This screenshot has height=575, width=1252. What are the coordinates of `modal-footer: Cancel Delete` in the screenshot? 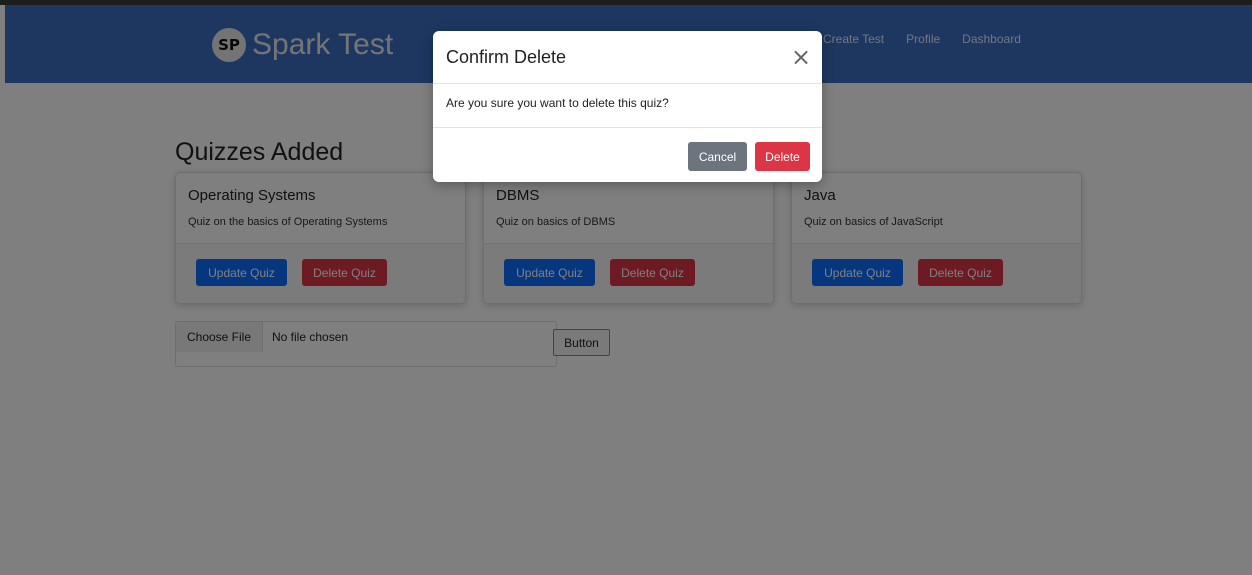 It's located at (627, 155).